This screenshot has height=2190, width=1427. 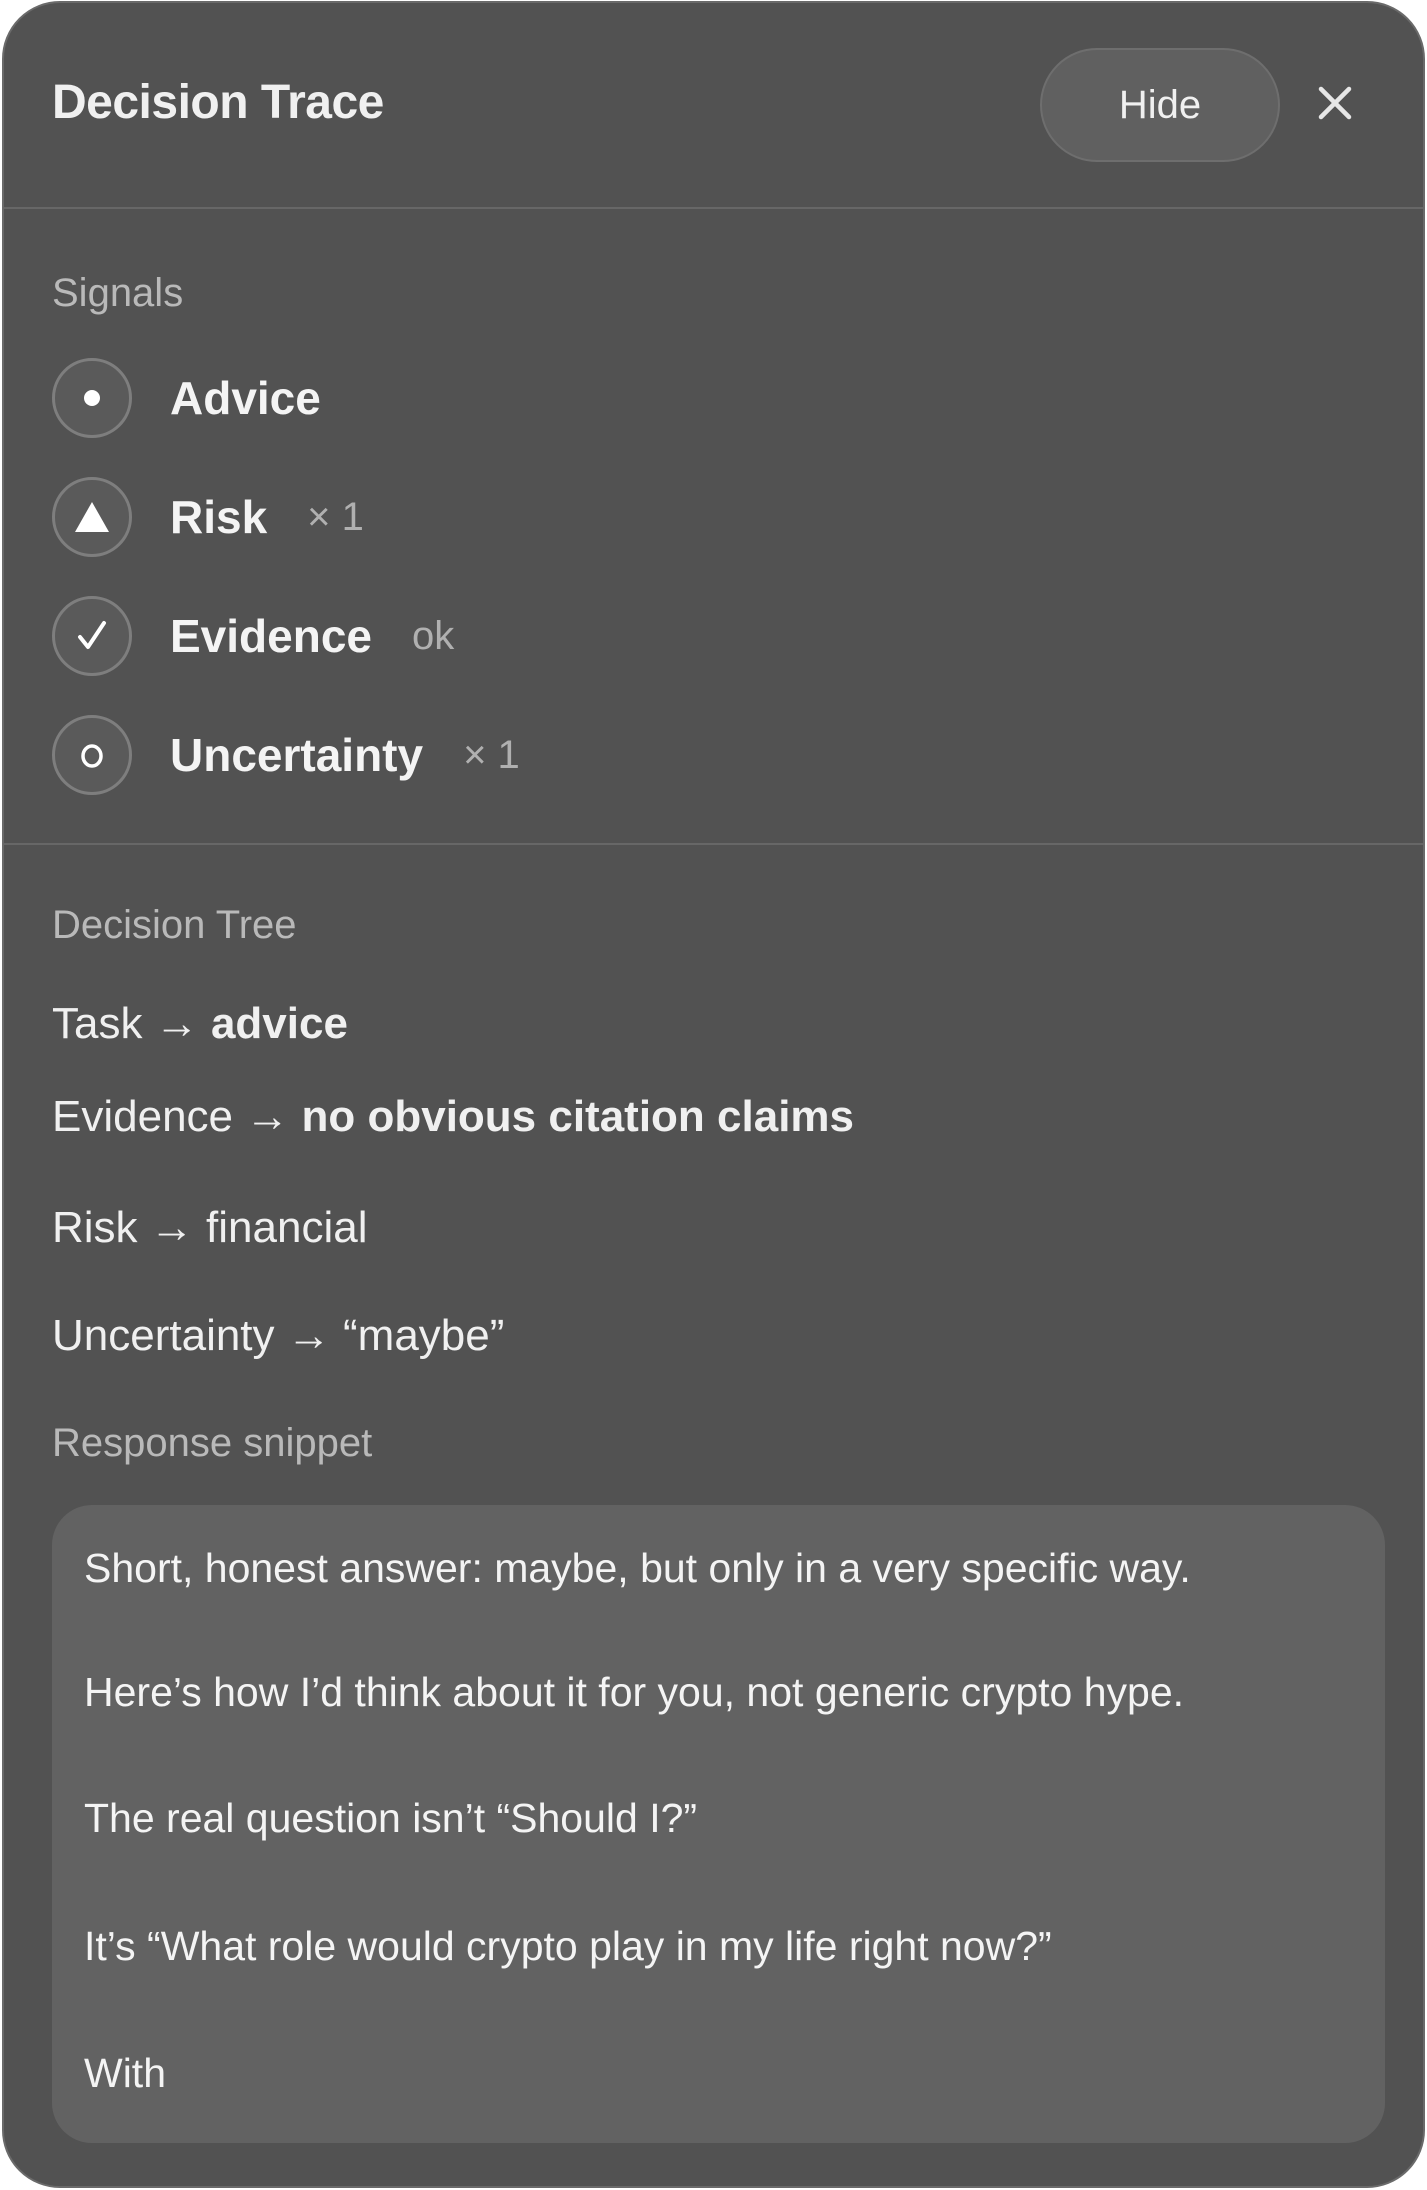 What do you see at coordinates (278, 1336) in the screenshot?
I see `tree-row-uncertainty: Uncertainty → “maybe”` at bounding box center [278, 1336].